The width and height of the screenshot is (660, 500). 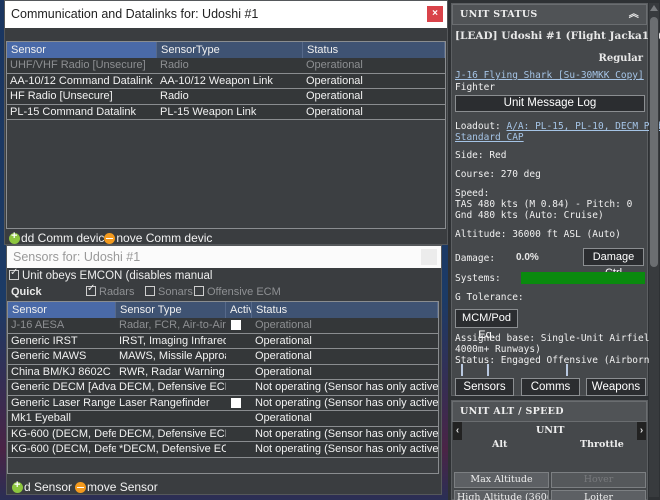 What do you see at coordinates (499, 14) in the screenshot?
I see `unit-status-title: UNIT STATUS` at bounding box center [499, 14].